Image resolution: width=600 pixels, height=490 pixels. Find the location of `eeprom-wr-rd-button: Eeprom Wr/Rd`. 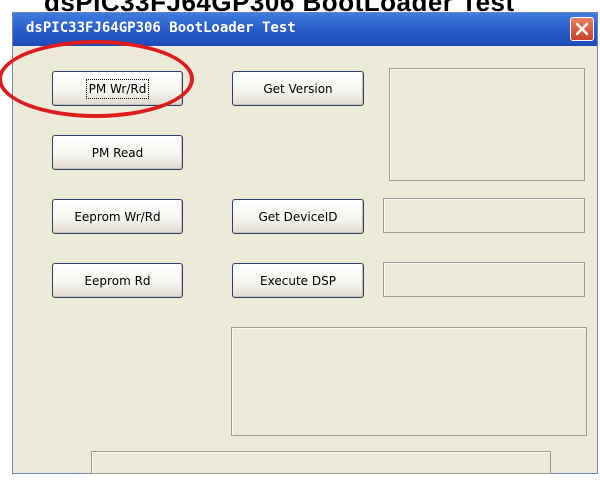

eeprom-wr-rd-button: Eeprom Wr/Rd is located at coordinates (117, 216).